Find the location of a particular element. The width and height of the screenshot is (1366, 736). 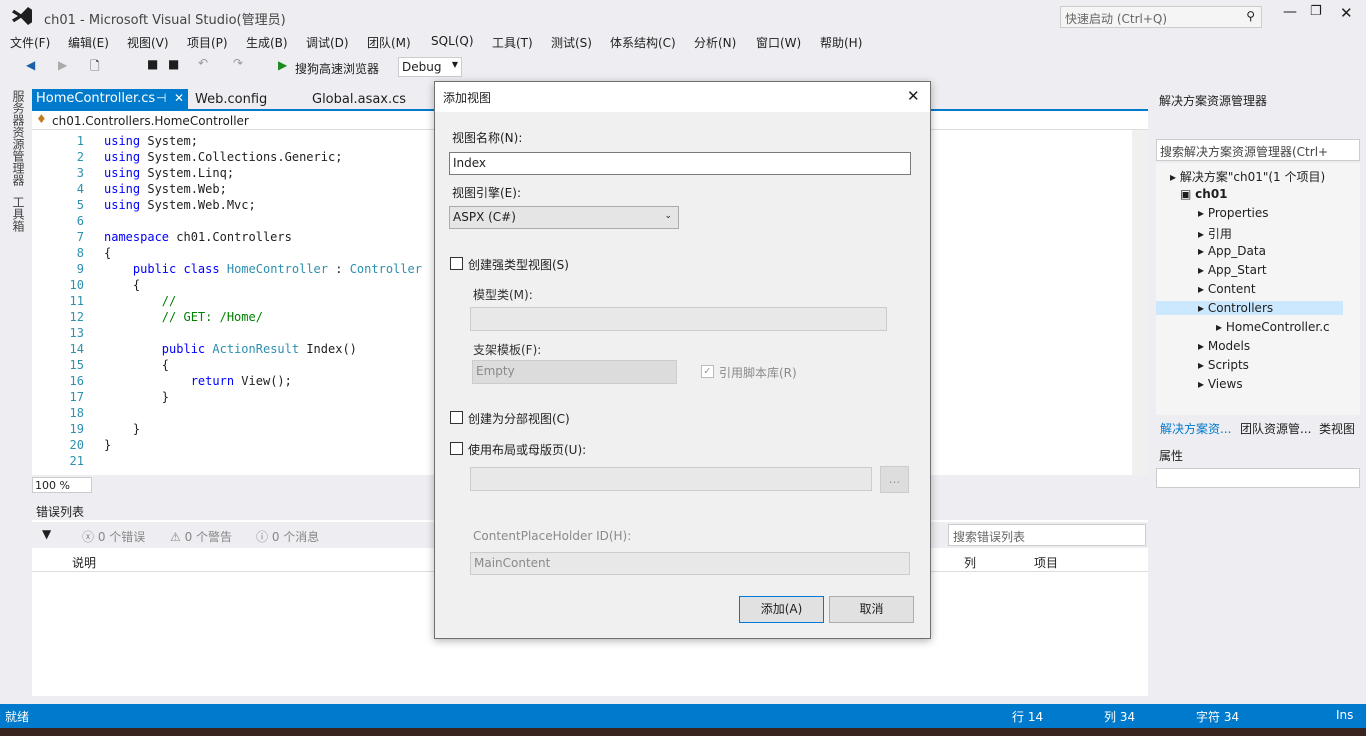

back-icon: ◀ is located at coordinates (30, 65).